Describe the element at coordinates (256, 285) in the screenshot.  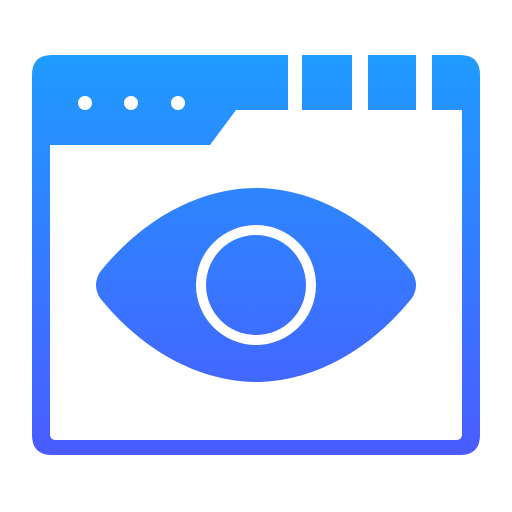
I see `pupil-icon` at that location.